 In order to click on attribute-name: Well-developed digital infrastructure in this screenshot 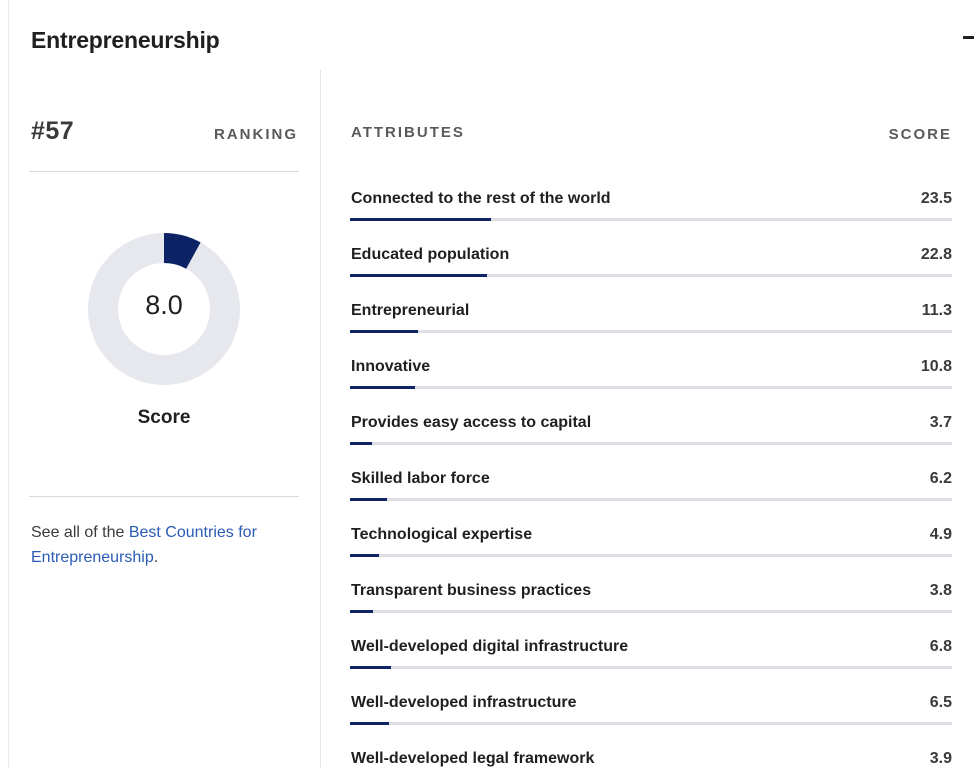, I will do `click(490, 646)`.